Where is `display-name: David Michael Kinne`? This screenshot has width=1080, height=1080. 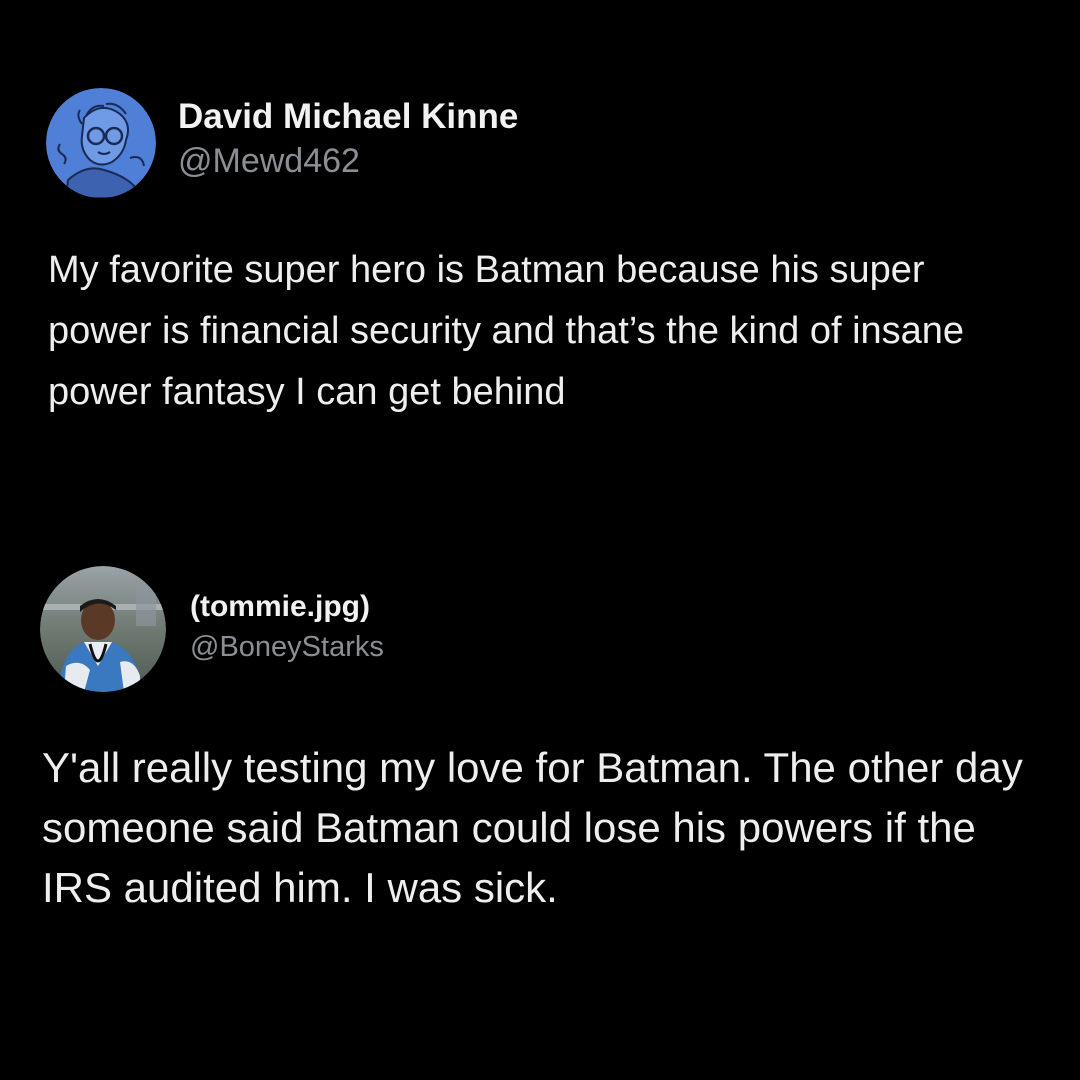 display-name: David Michael Kinne is located at coordinates (348, 117).